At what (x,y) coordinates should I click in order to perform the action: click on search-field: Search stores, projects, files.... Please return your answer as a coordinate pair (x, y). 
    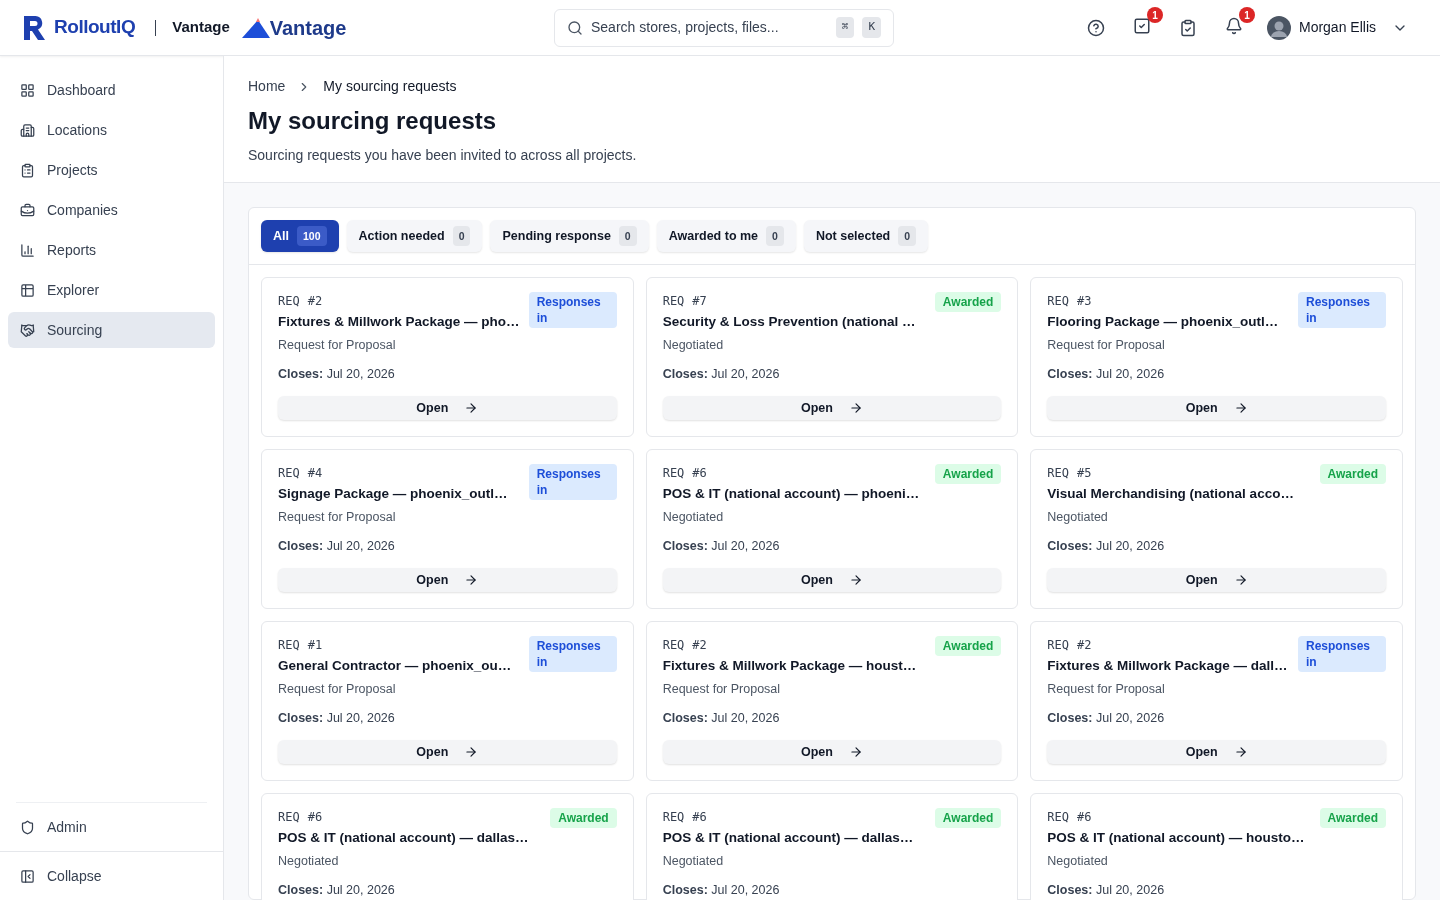
    Looking at the image, I should click on (709, 27).